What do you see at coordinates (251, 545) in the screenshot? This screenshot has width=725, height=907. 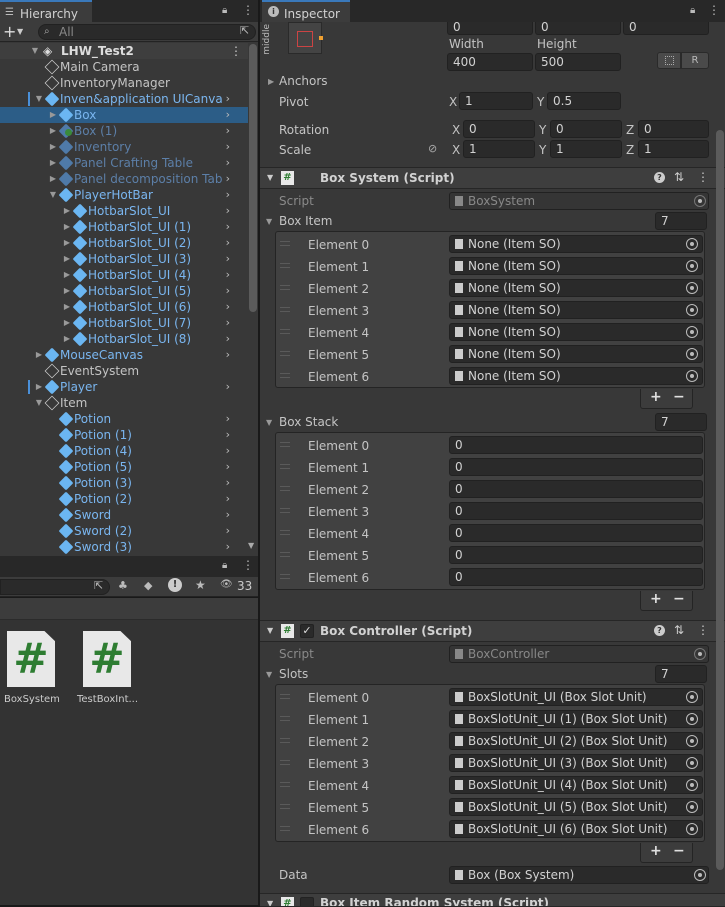 I see `scroll-down-icon: ▼` at bounding box center [251, 545].